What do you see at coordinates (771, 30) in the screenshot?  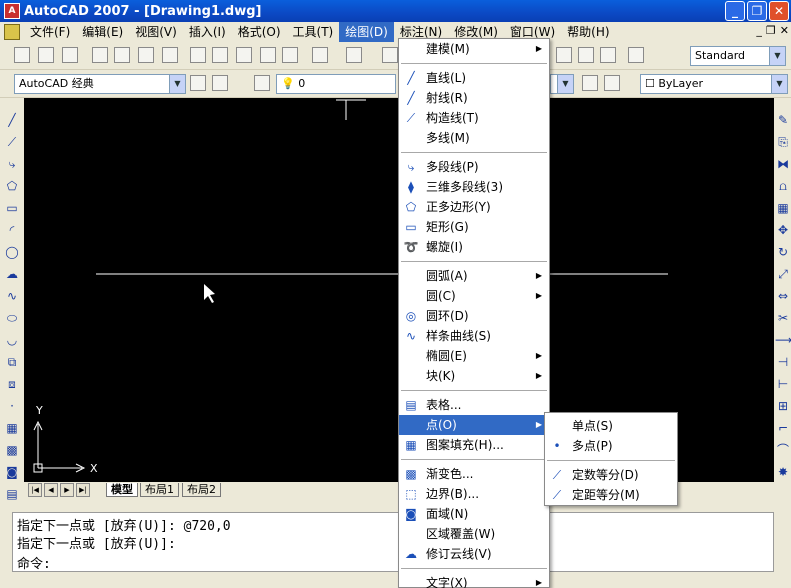 I see `doc-restore-icon: ❐` at bounding box center [771, 30].